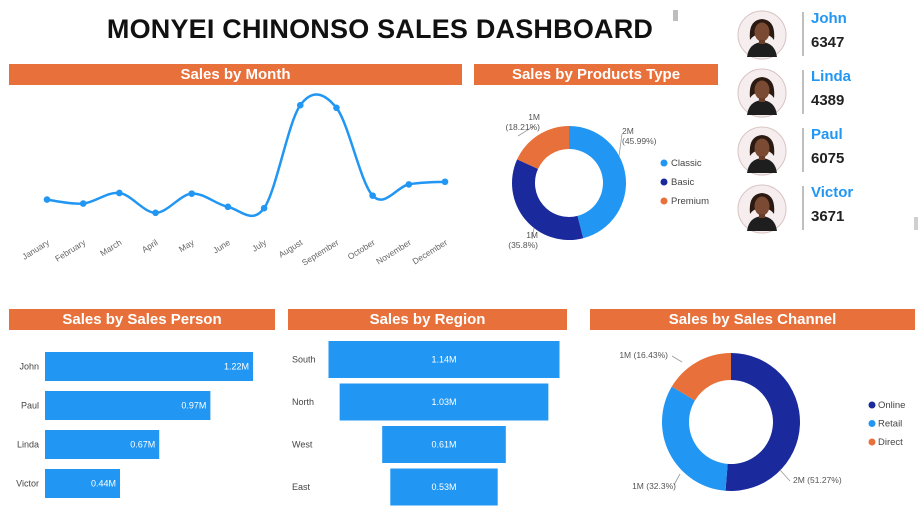 This screenshot has width=922, height=517. What do you see at coordinates (890, 442) in the screenshot?
I see `legend-label: Direct` at bounding box center [890, 442].